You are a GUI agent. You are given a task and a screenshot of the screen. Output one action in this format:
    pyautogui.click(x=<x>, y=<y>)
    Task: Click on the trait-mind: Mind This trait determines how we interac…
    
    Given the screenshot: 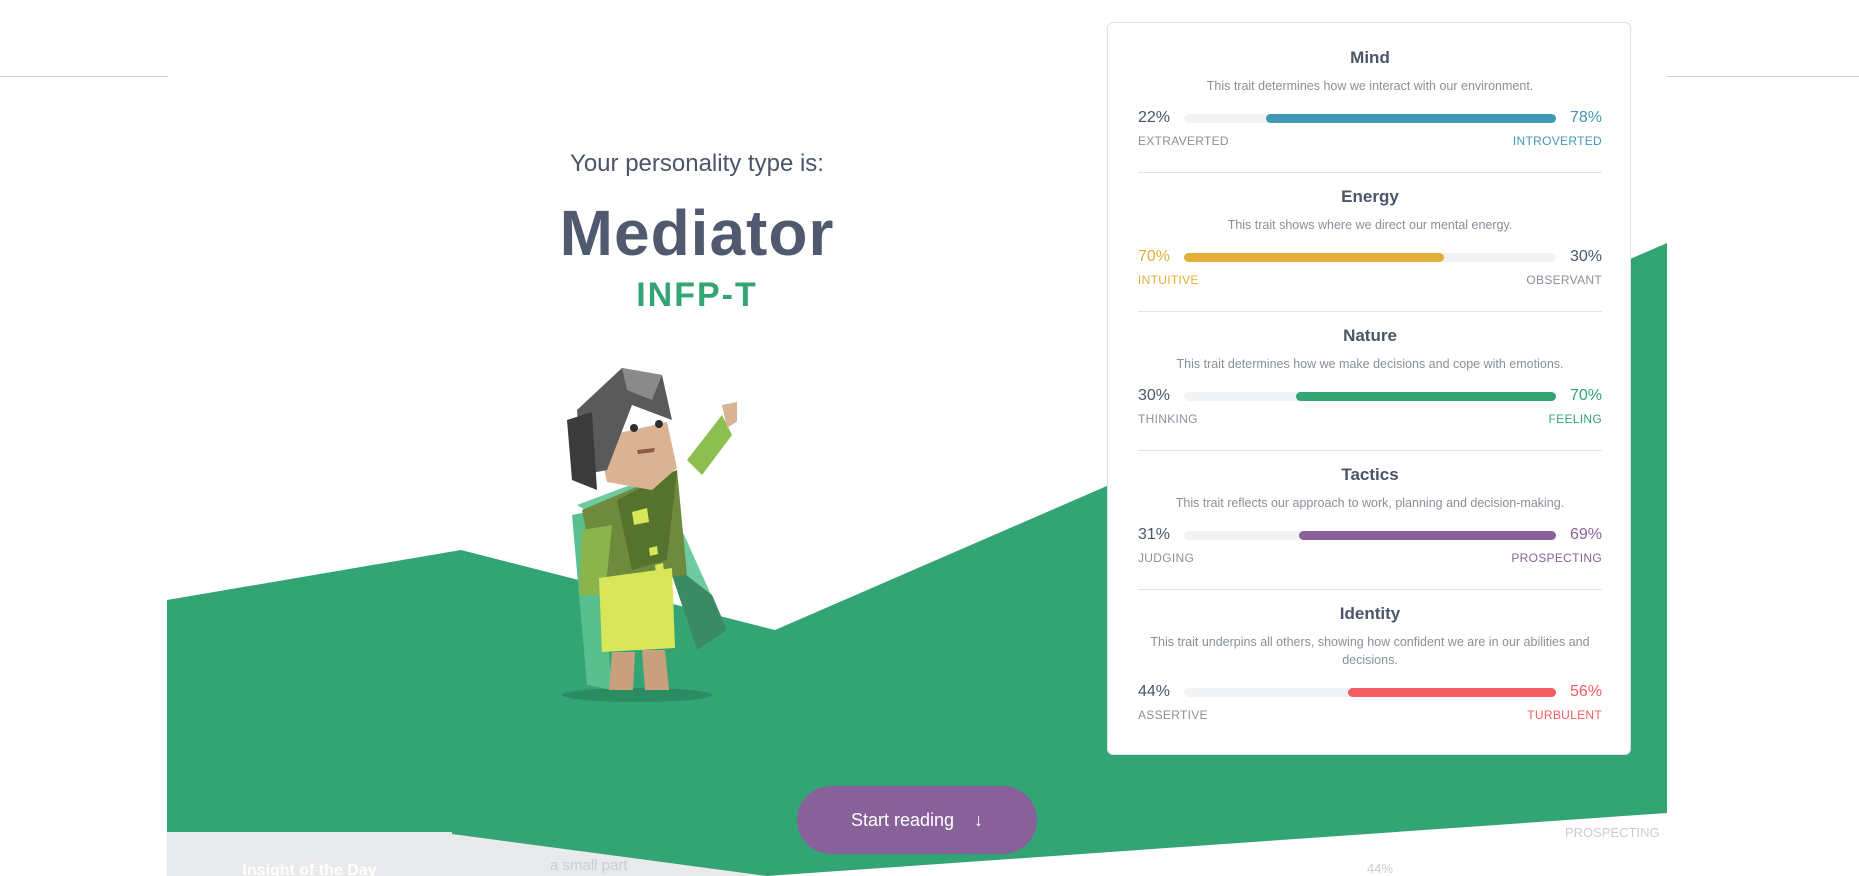 What is the action you would take?
    pyautogui.click(x=1370, y=100)
    